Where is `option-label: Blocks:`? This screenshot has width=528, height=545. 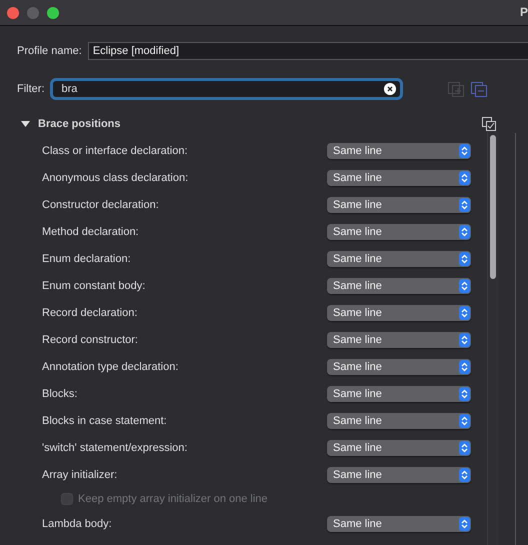 option-label: Blocks: is located at coordinates (60, 394).